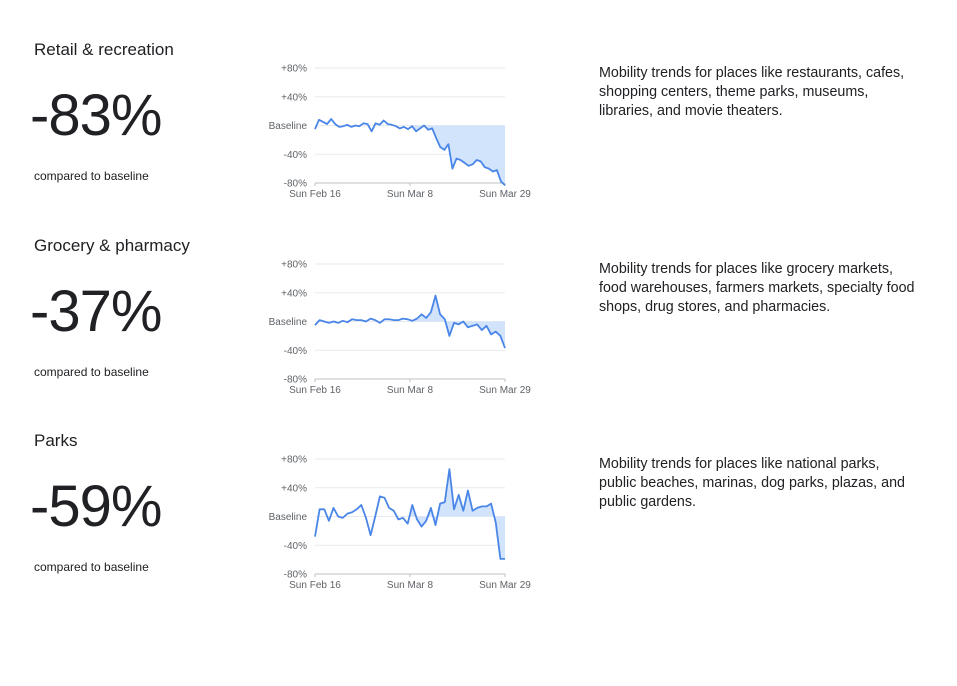  I want to click on category-title: Retail & recreation, so click(104, 49).